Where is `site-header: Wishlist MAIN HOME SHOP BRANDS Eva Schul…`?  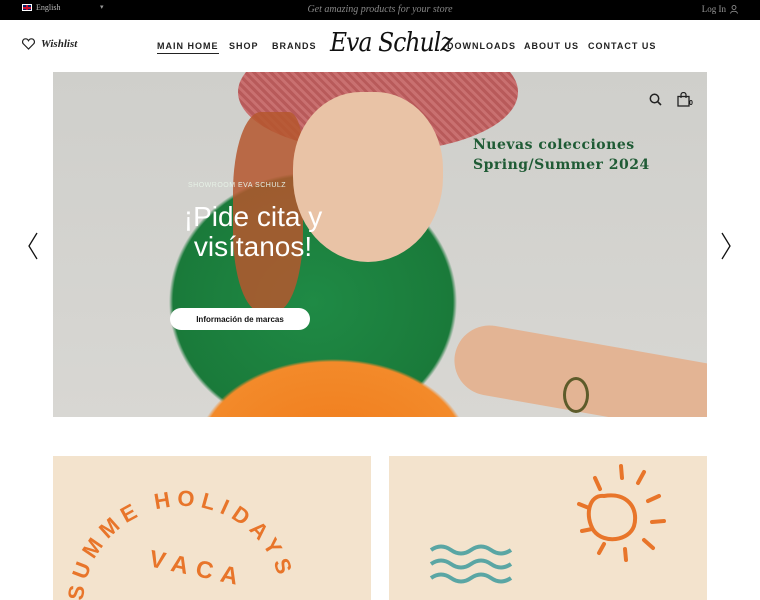
site-header: Wishlist MAIN HOME SHOP BRANDS Eva Schul… is located at coordinates (380, 46).